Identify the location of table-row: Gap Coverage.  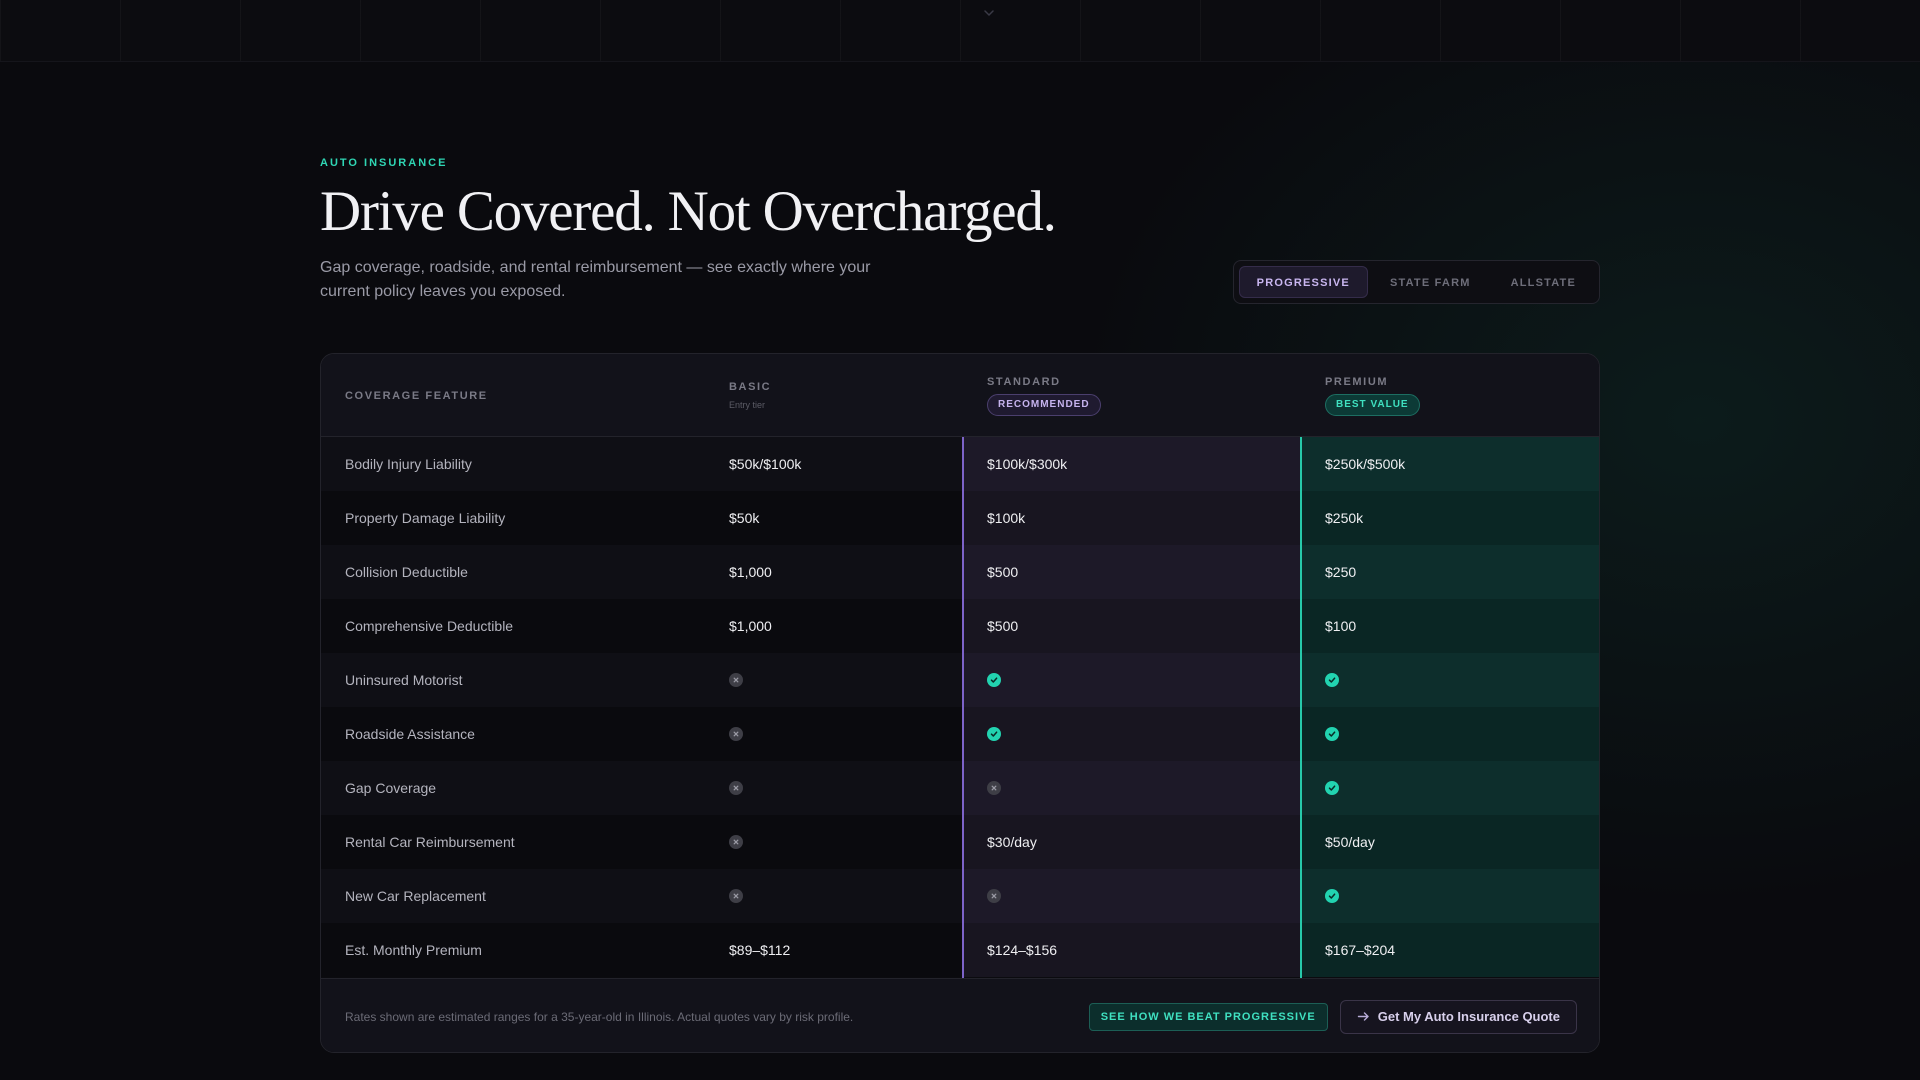
(960, 788).